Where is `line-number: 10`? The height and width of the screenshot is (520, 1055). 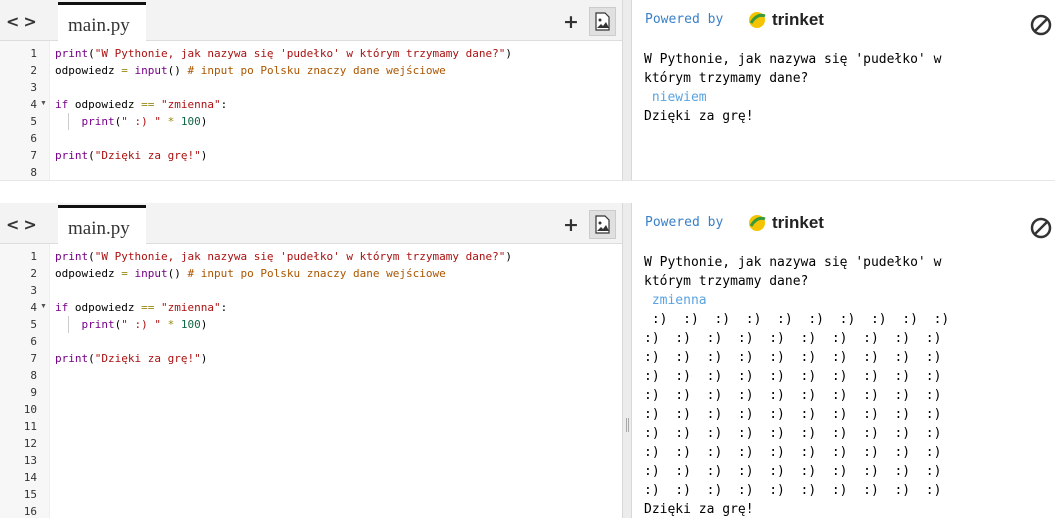
line-number: 10 is located at coordinates (30, 409).